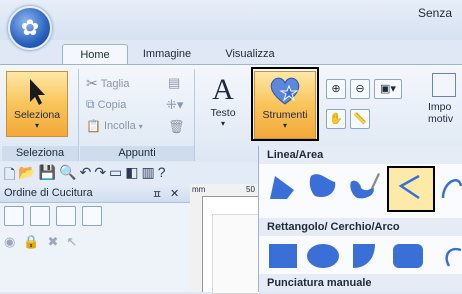  Describe the element at coordinates (174, 105) in the screenshot. I see `transform-icon: ⁜▾` at that location.